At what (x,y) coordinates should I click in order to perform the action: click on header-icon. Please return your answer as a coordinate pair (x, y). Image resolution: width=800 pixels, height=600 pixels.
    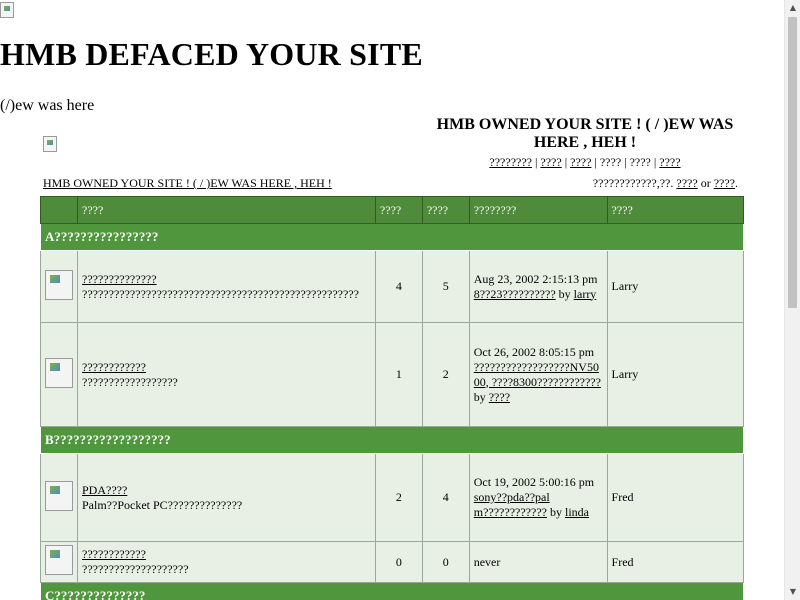
    Looking at the image, I should click on (59, 210).